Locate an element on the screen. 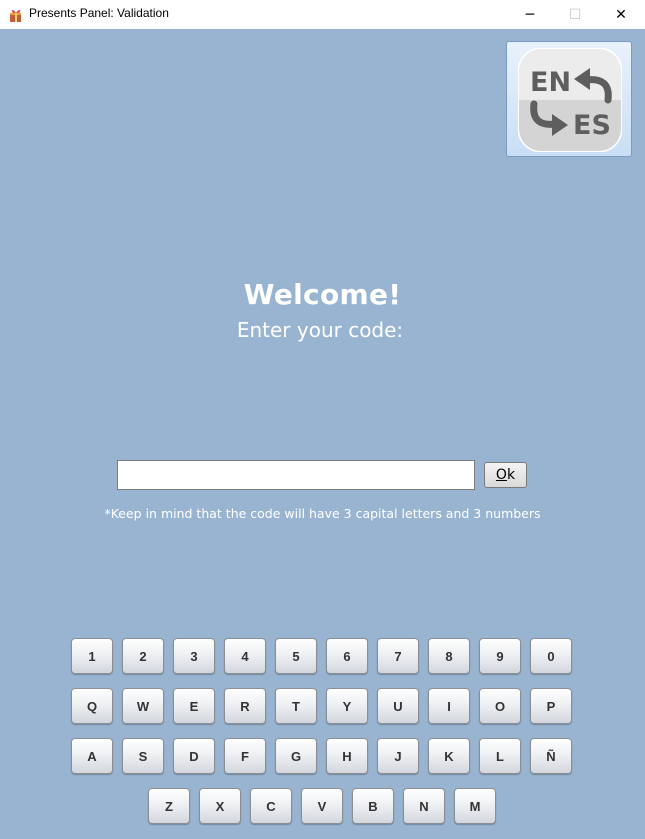  key: 7 is located at coordinates (398, 656).